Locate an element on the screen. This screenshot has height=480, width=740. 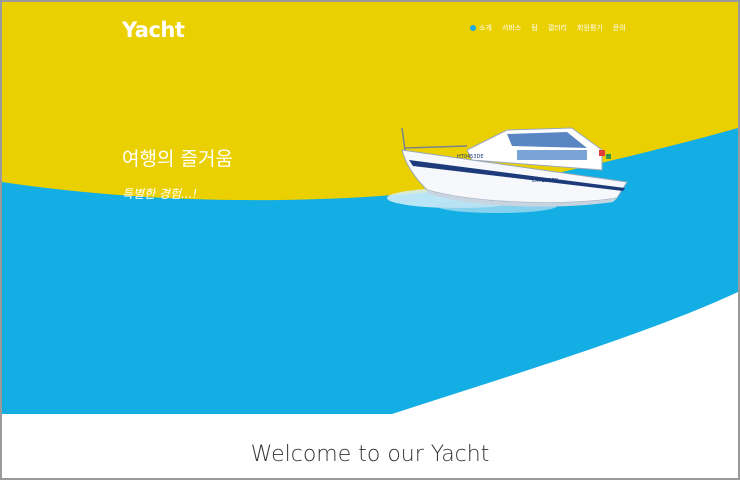
hero-title: 여행의 즐거움 is located at coordinates (177, 159).